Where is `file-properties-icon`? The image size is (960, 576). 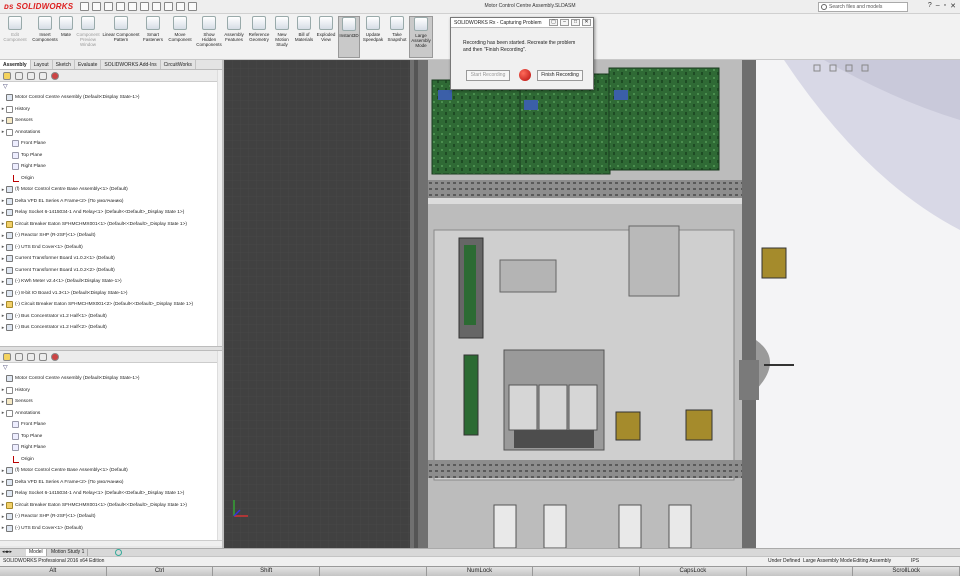 file-properties-icon is located at coordinates (180, 6).